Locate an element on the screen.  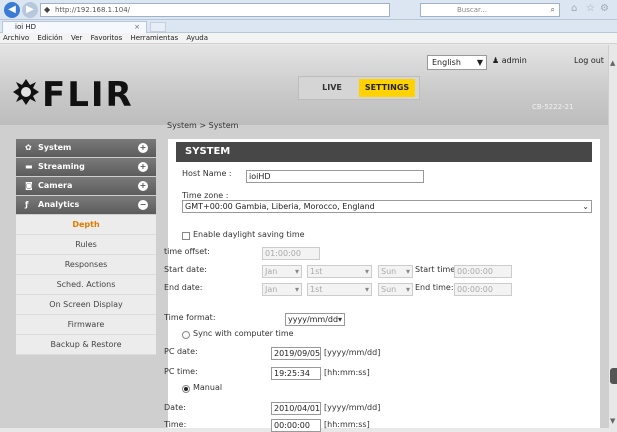
pc-date-input: 2019/09/05 is located at coordinates (296, 353).